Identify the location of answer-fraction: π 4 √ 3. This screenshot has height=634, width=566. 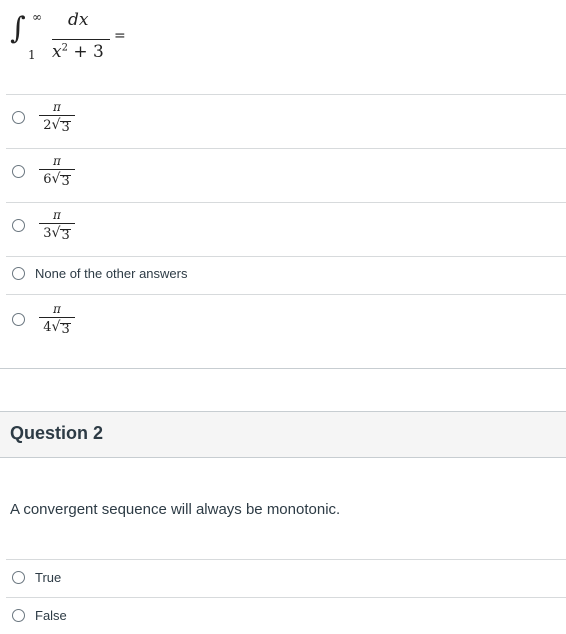
(57, 319).